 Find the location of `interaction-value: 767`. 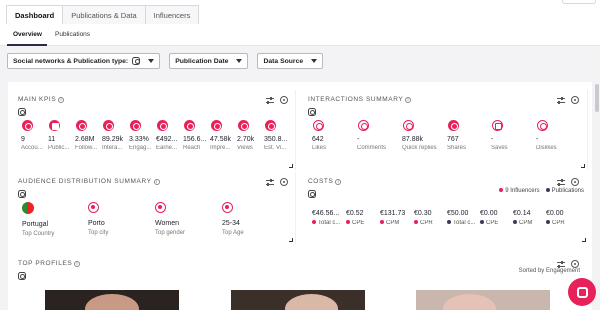

interaction-value: 767 is located at coordinates (453, 139).